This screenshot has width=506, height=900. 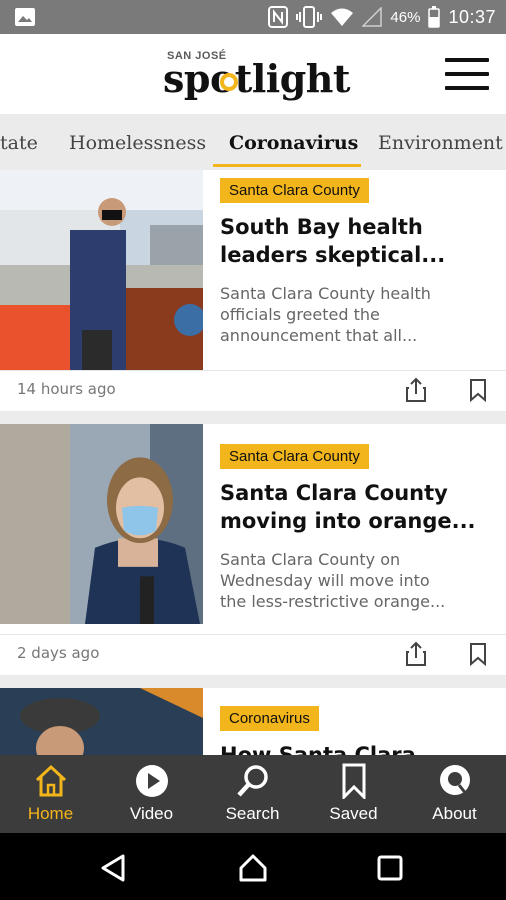 What do you see at coordinates (390, 868) in the screenshot?
I see `recents-icon` at bounding box center [390, 868].